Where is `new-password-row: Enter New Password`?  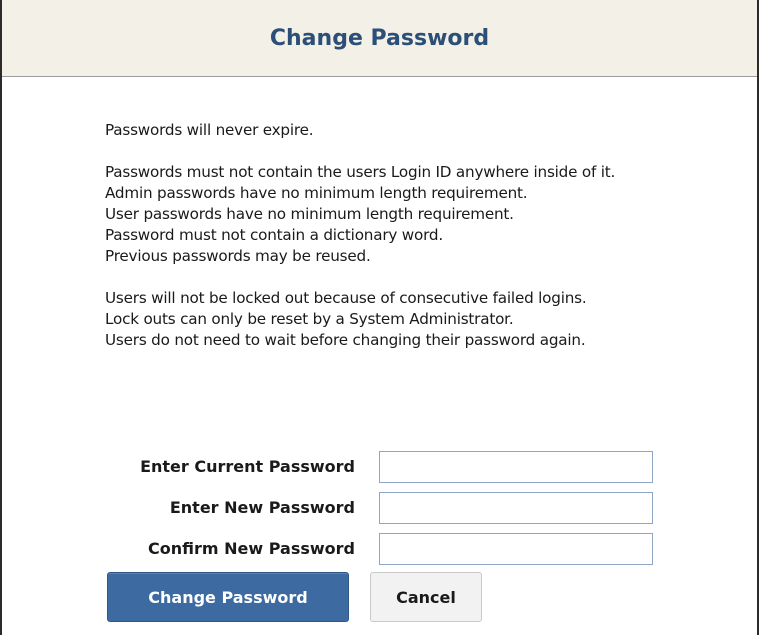
new-password-row: Enter New Password is located at coordinates (381, 508).